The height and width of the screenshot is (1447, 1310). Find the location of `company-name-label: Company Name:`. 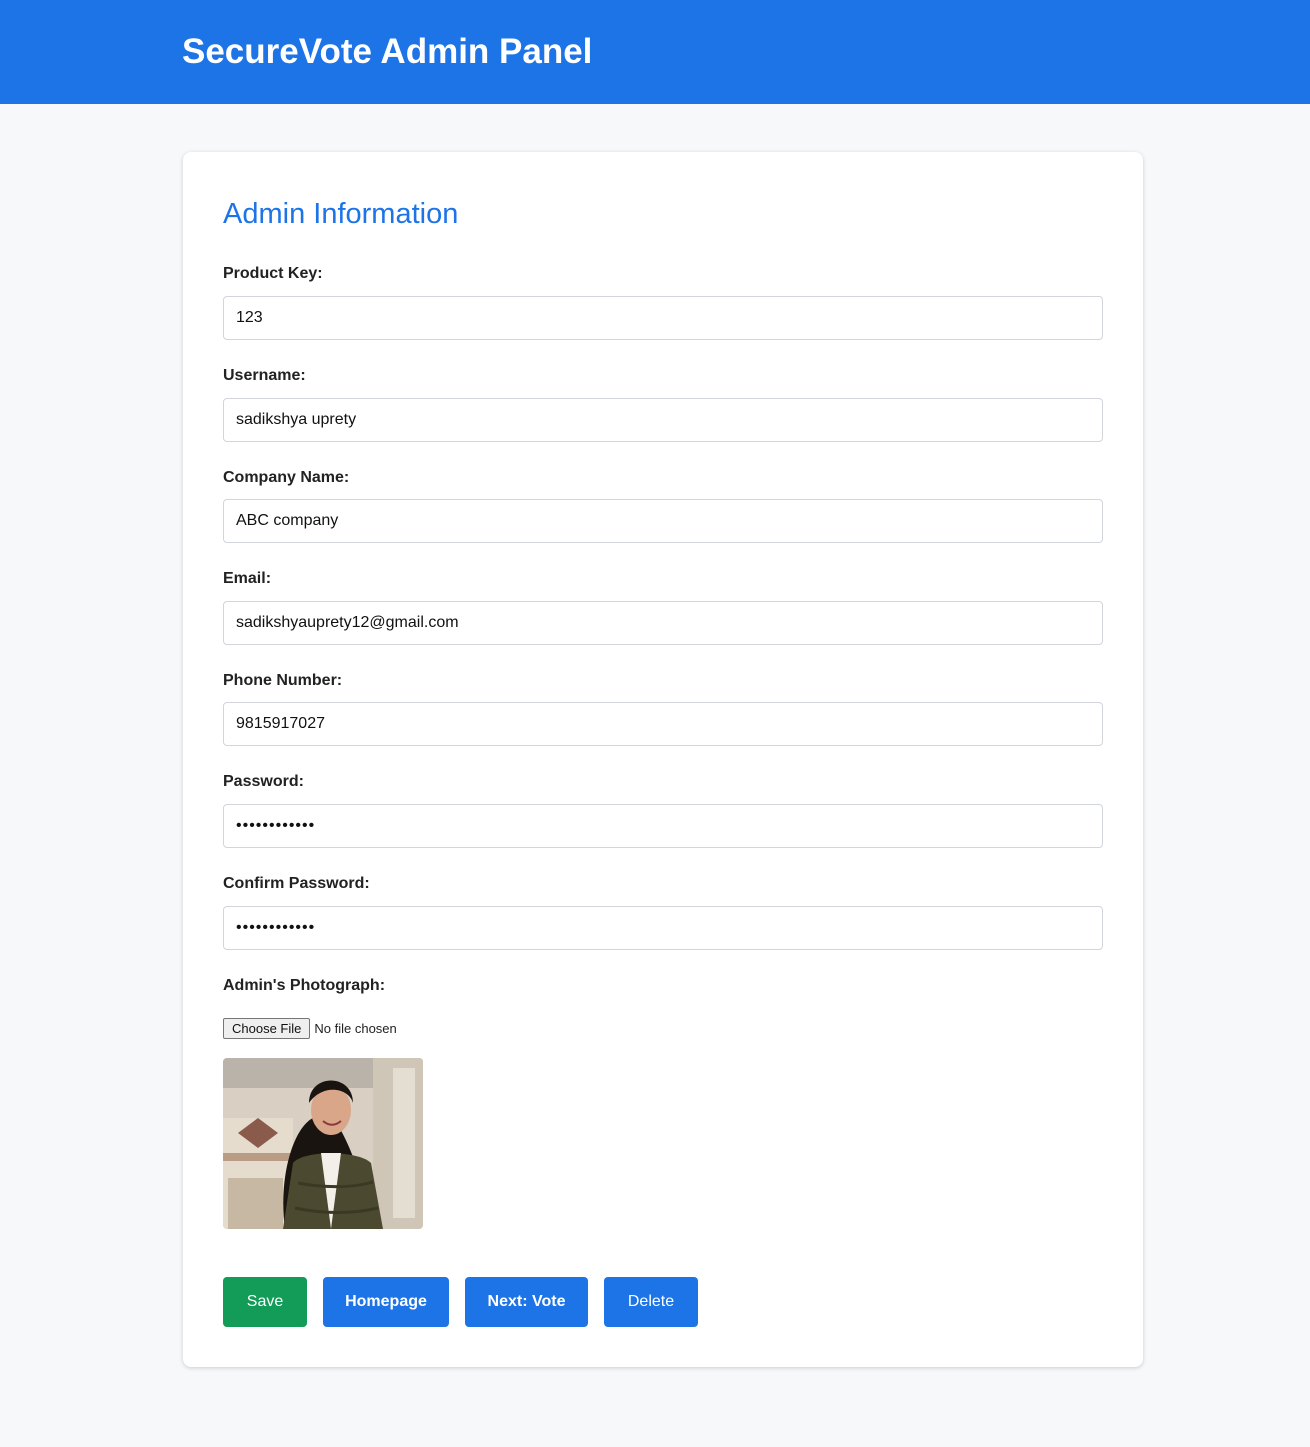

company-name-label: Company Name: is located at coordinates (286, 477).